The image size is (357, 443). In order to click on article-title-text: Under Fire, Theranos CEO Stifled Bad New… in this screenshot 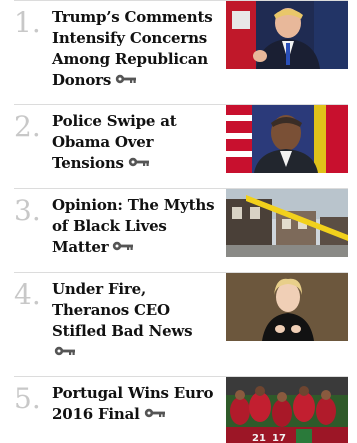, I will do `click(122, 310)`.